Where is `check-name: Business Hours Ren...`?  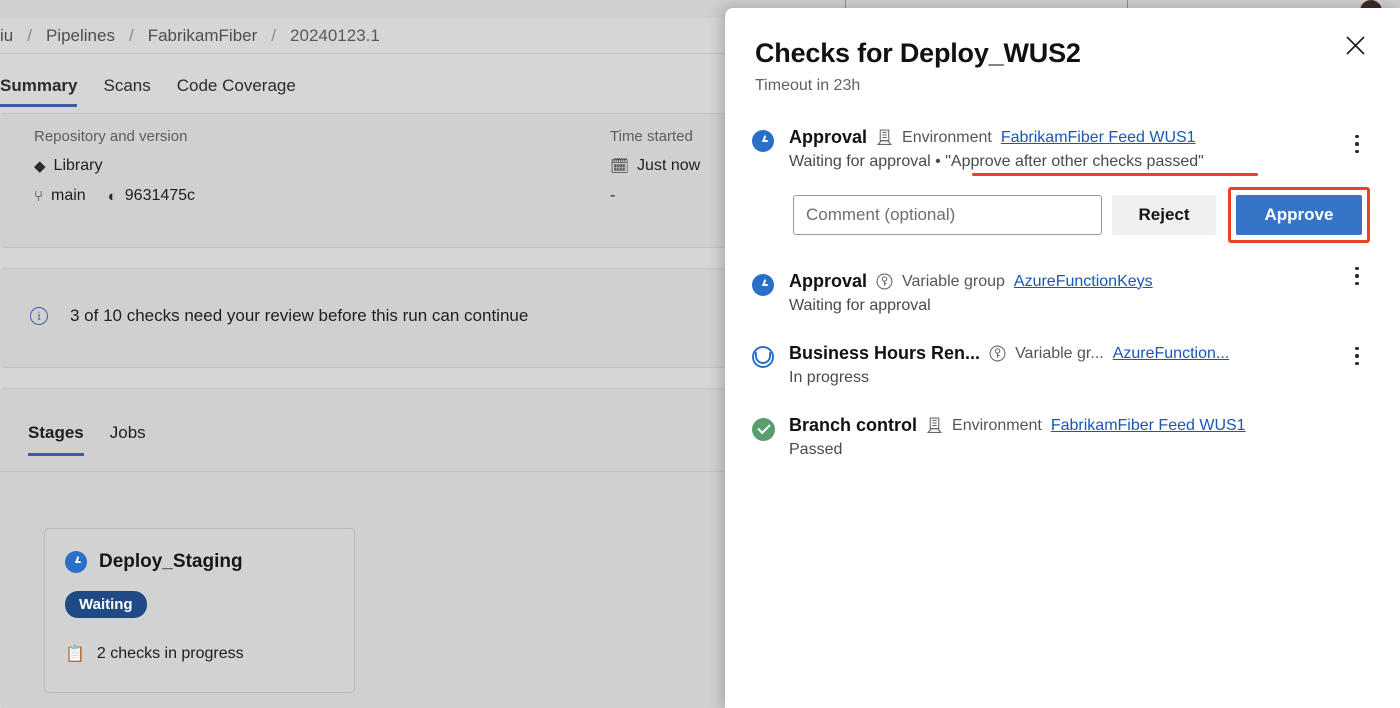
check-name: Business Hours Ren... is located at coordinates (885, 353).